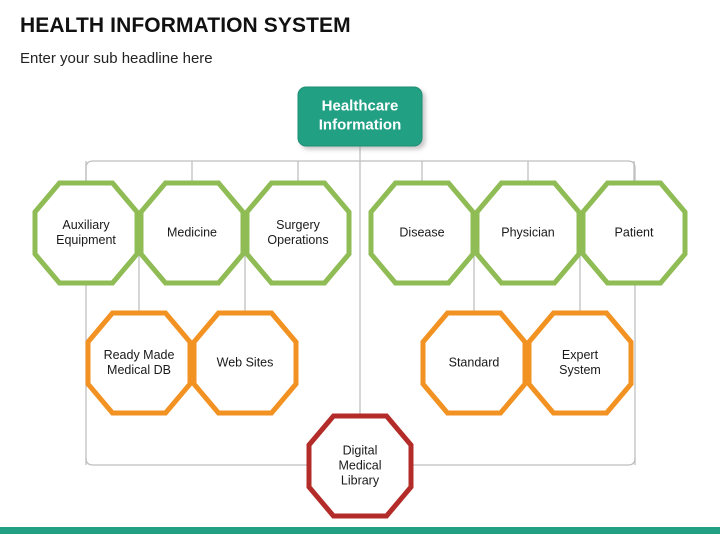 This screenshot has height=540, width=720. I want to click on node-healthcare-information: Healthcare Information, so click(360, 116).